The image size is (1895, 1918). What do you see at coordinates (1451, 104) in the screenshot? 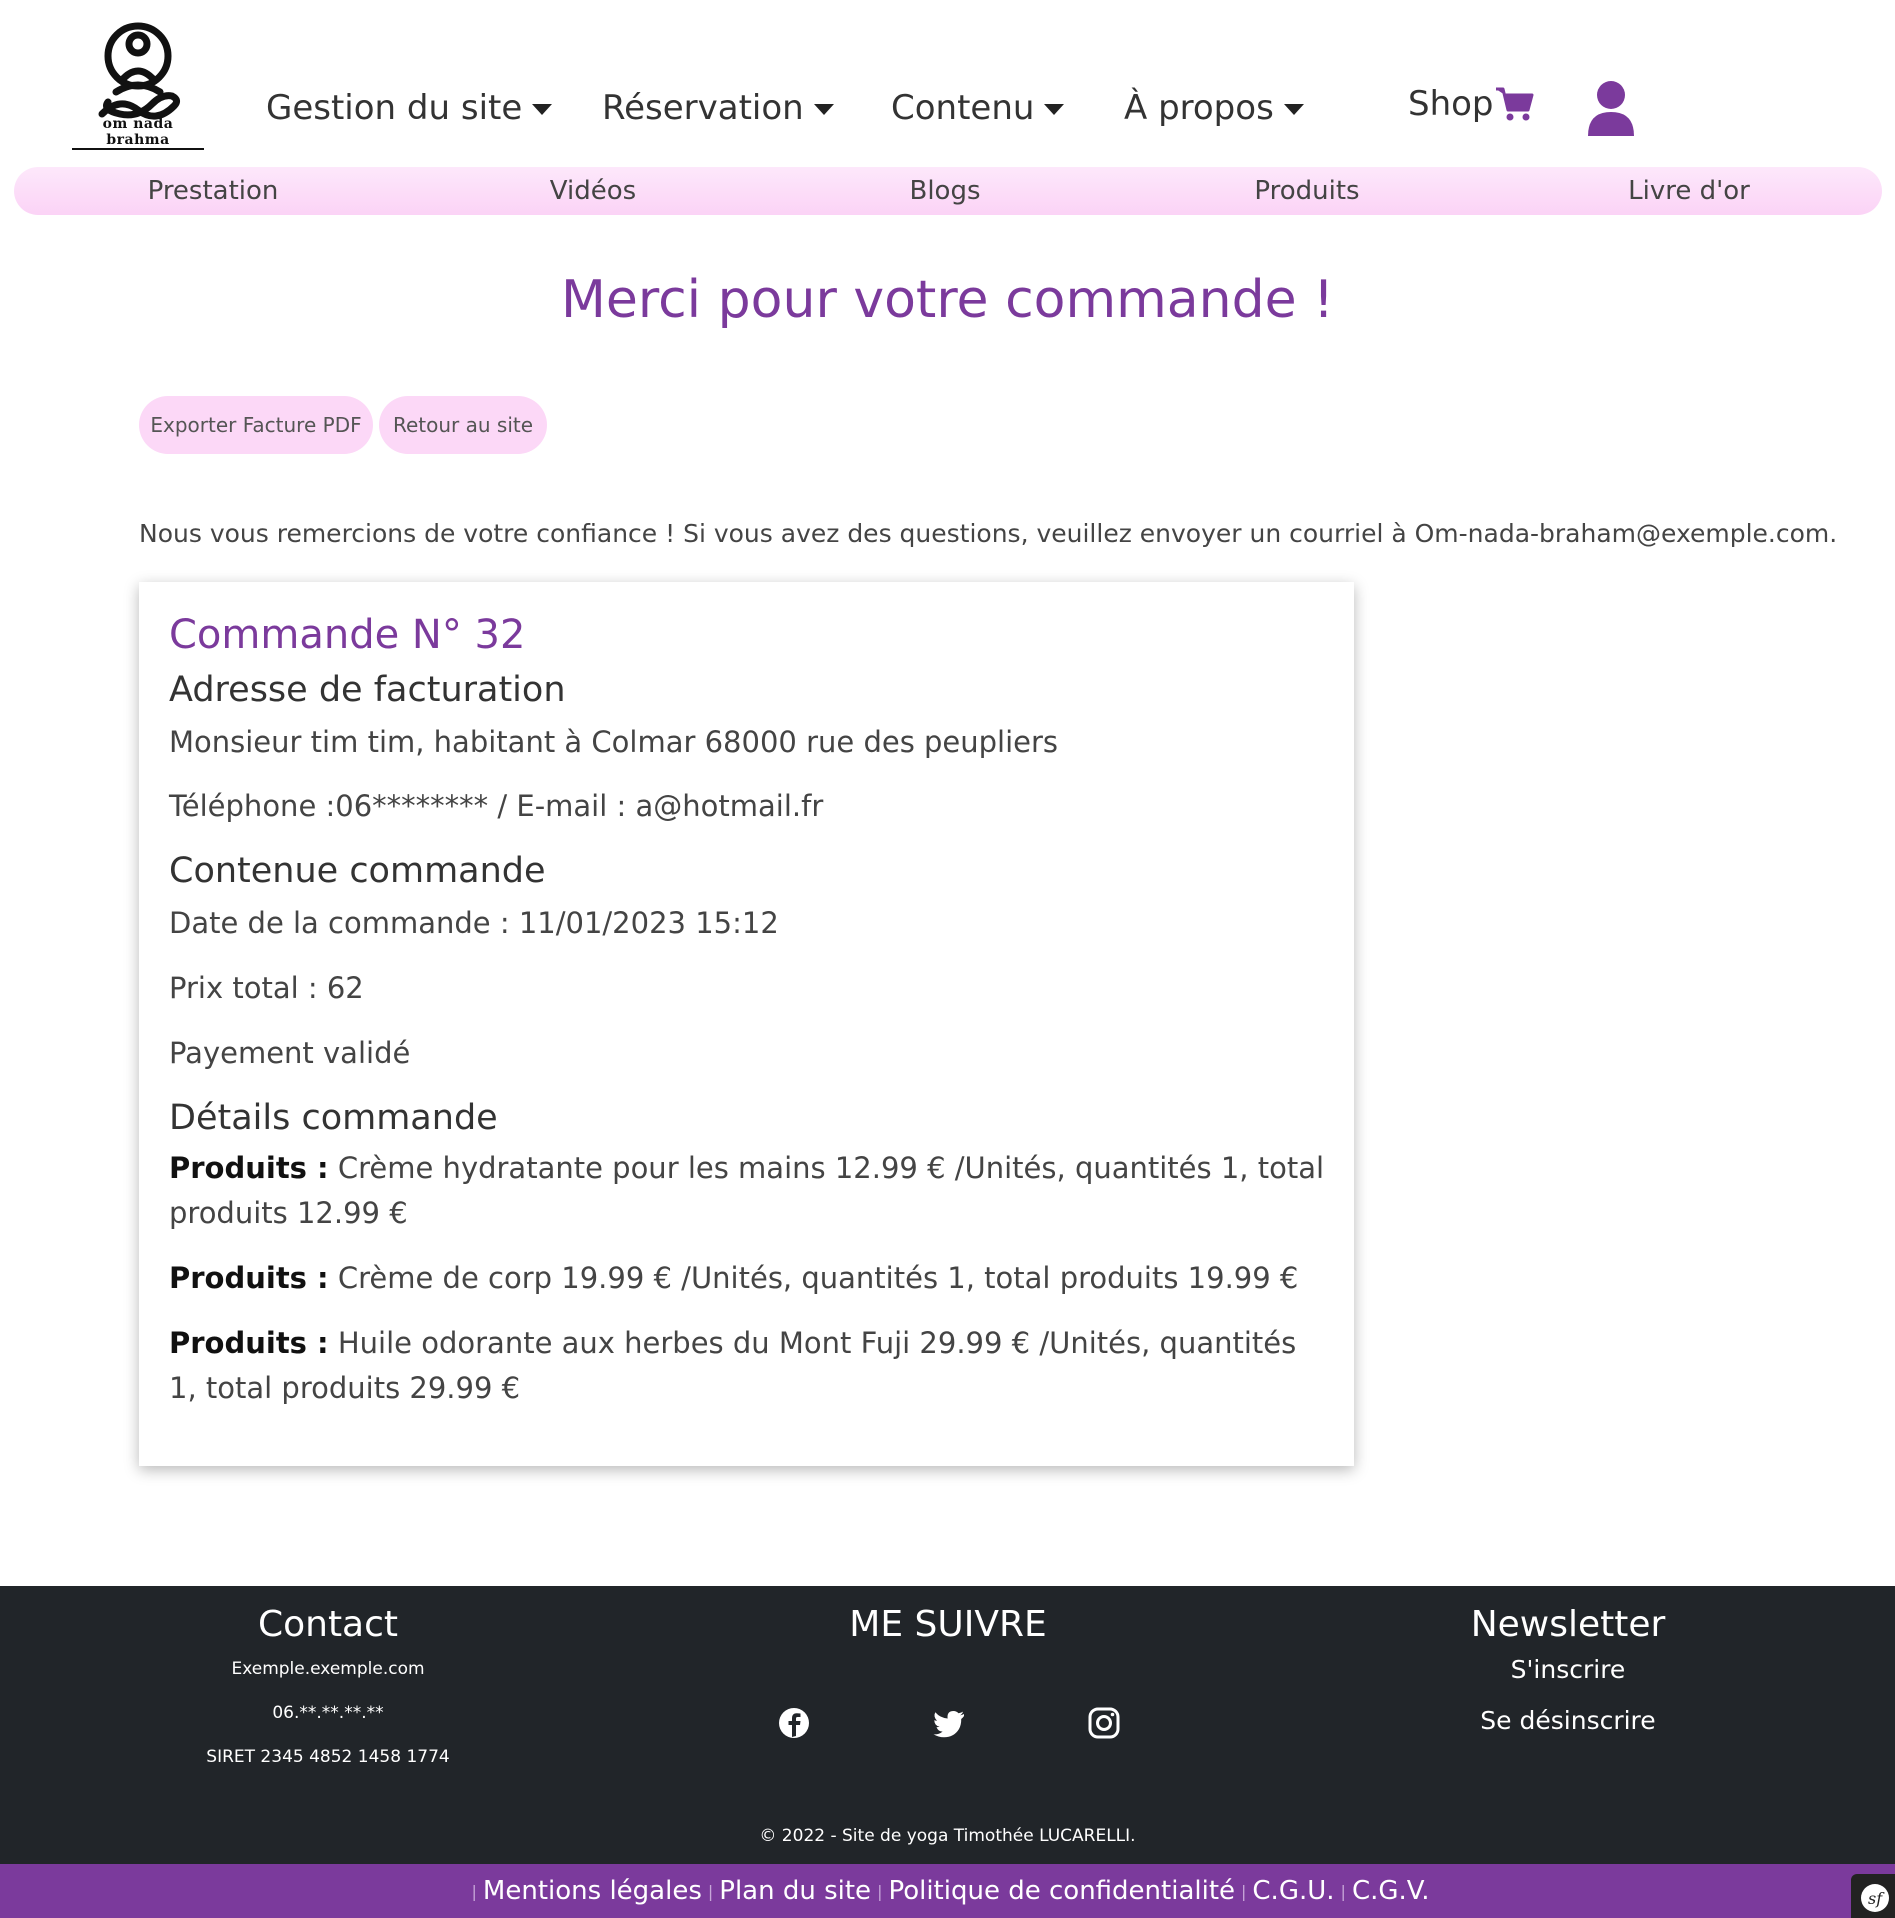
I see `shop-label: Shop` at bounding box center [1451, 104].